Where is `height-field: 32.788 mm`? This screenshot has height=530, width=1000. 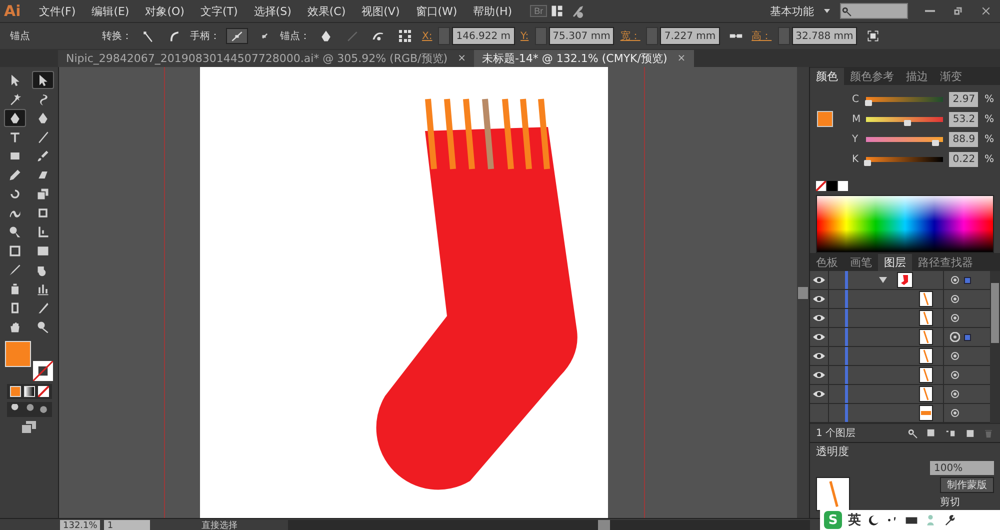
height-field: 32.788 mm is located at coordinates (825, 36).